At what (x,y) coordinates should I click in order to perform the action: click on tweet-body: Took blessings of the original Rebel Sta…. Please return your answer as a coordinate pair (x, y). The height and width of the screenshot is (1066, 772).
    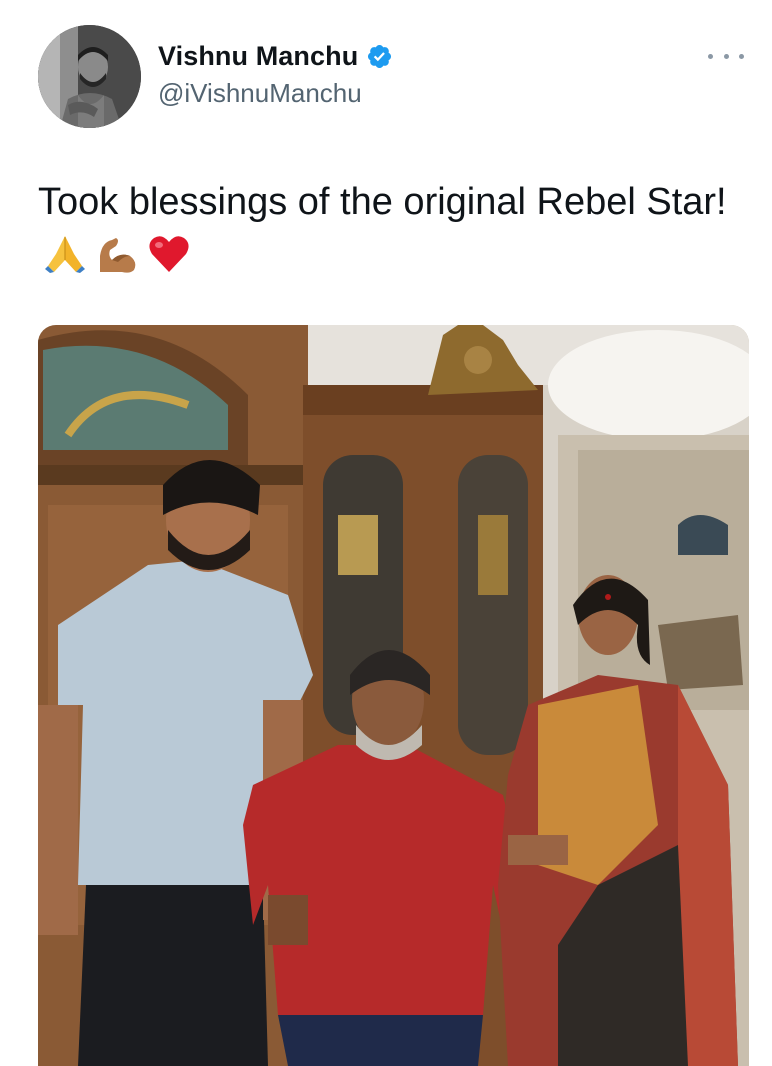
    Looking at the image, I should click on (388, 229).